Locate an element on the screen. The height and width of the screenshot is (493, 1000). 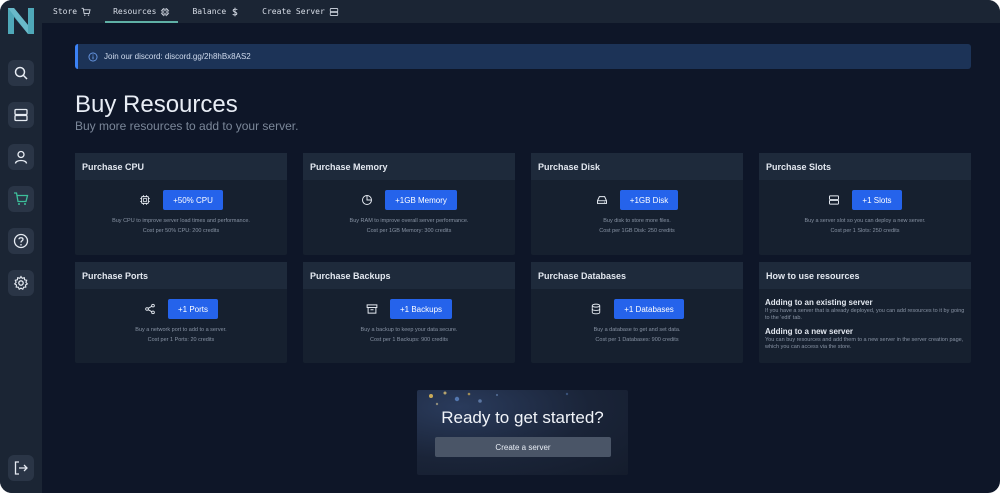
sidebar-help-button is located at coordinates (21, 241).